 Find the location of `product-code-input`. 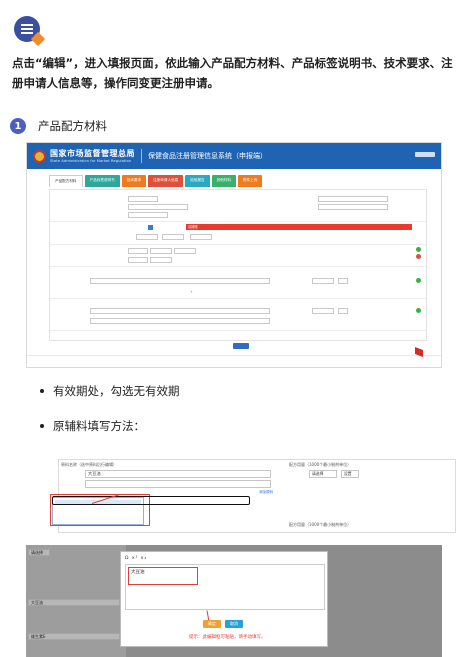

product-code-input is located at coordinates (158, 207).